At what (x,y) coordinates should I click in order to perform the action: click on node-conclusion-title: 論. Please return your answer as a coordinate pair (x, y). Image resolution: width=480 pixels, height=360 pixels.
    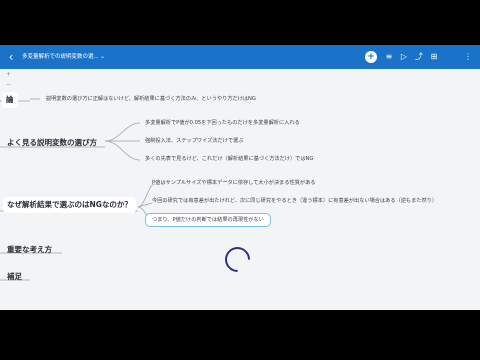
    Looking at the image, I should click on (10, 99).